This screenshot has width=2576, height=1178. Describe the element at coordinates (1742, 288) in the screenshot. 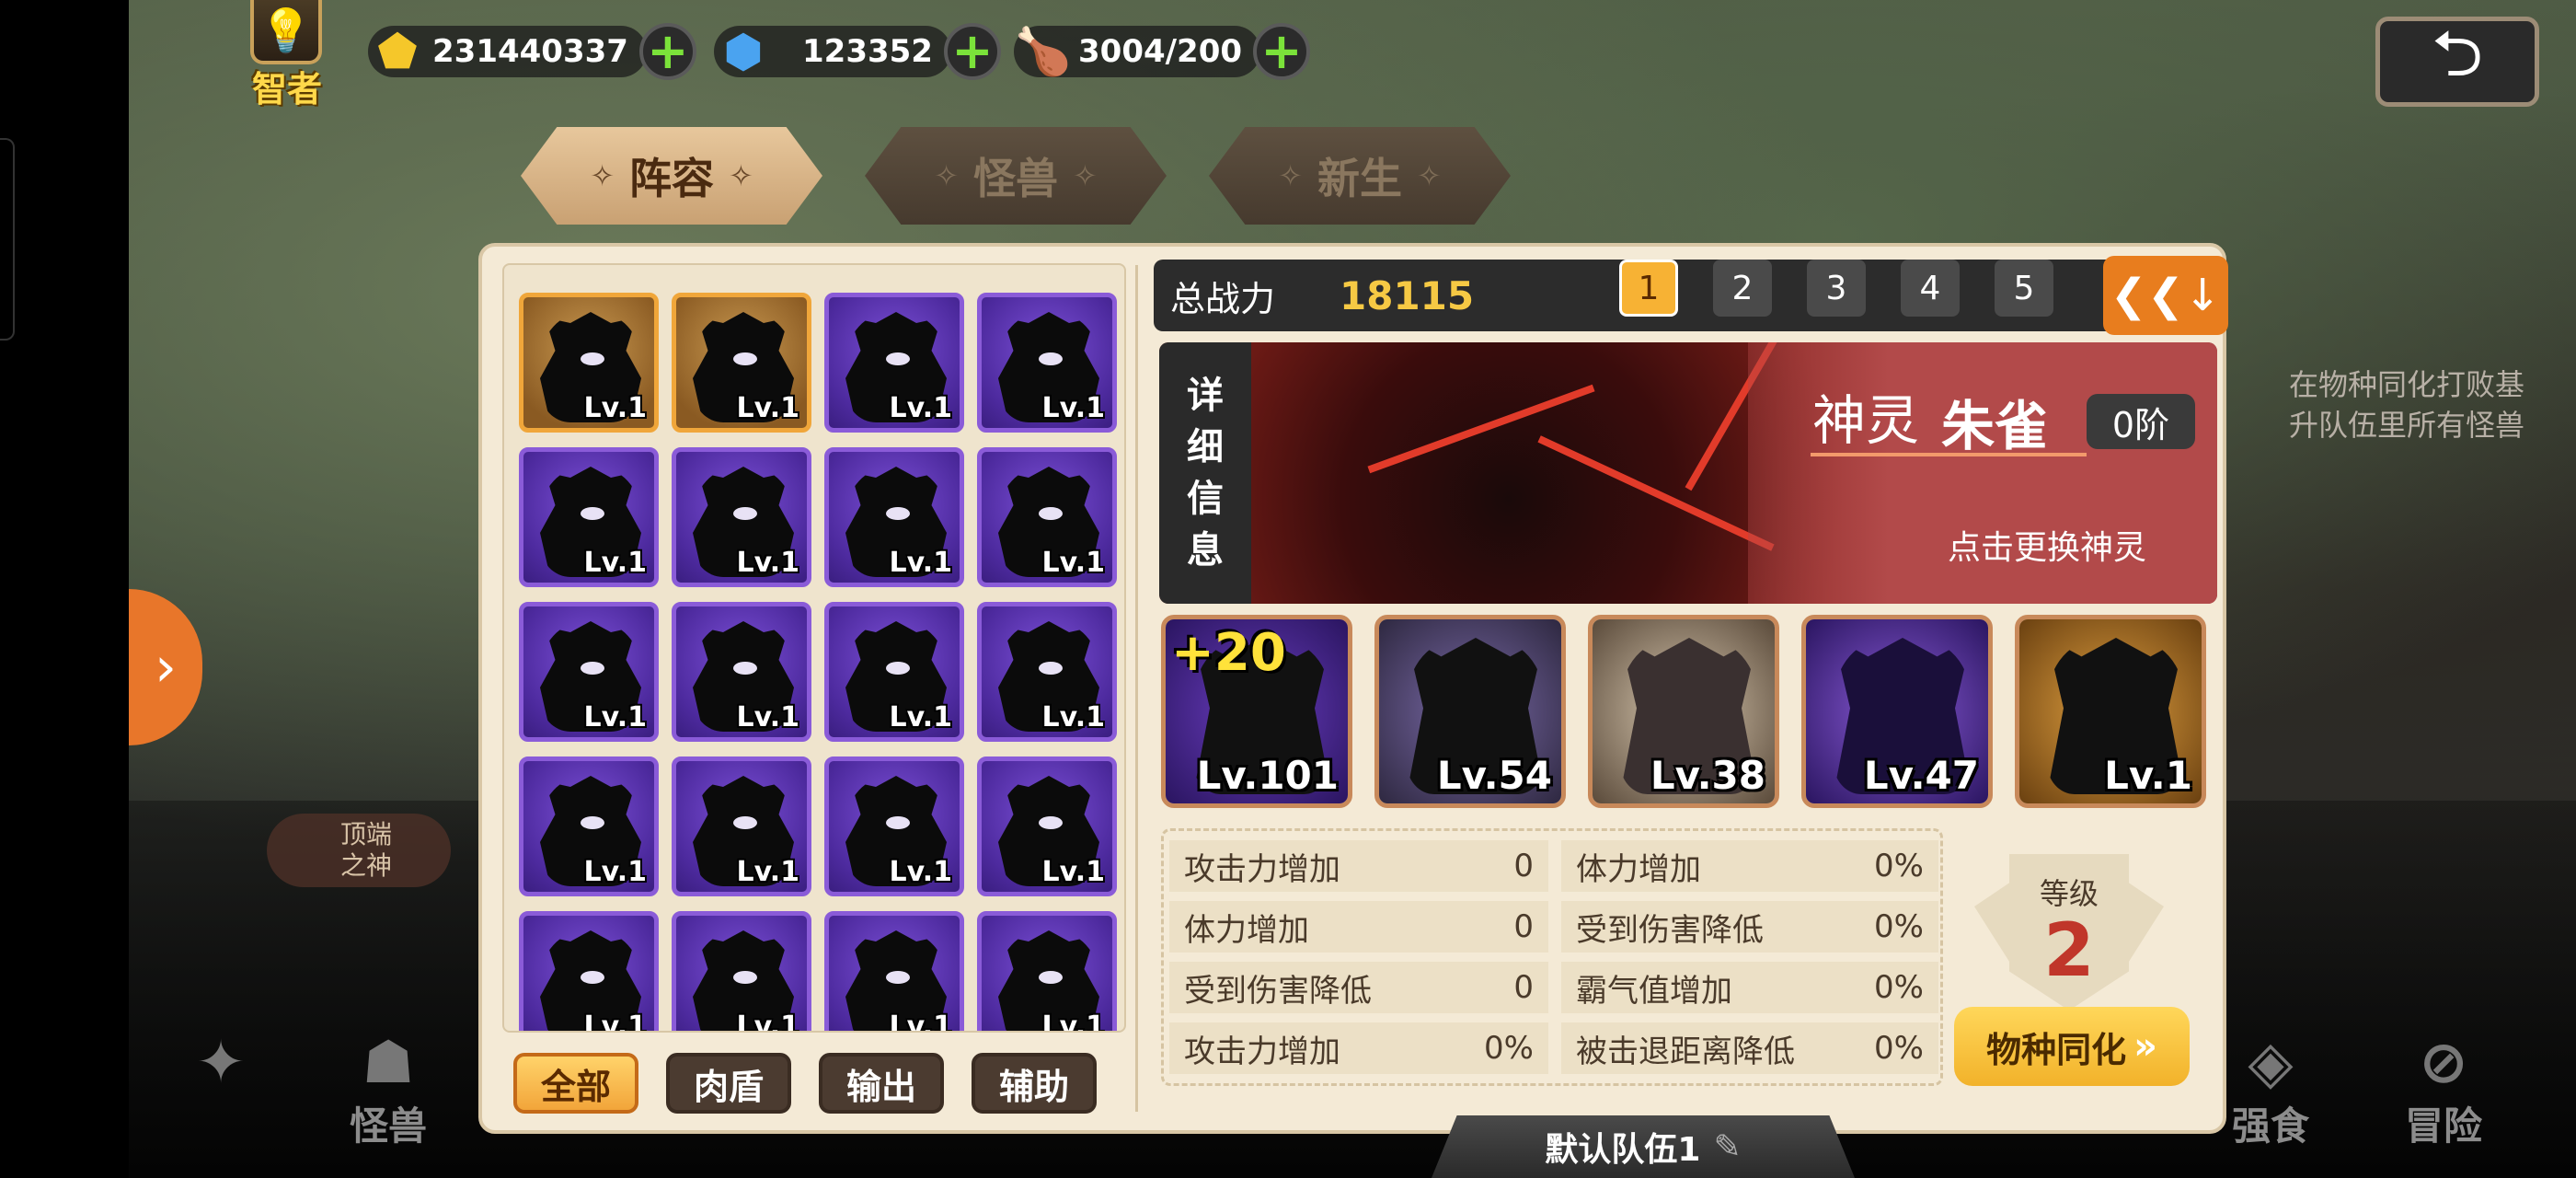

I see `team-2-button: 2` at that location.